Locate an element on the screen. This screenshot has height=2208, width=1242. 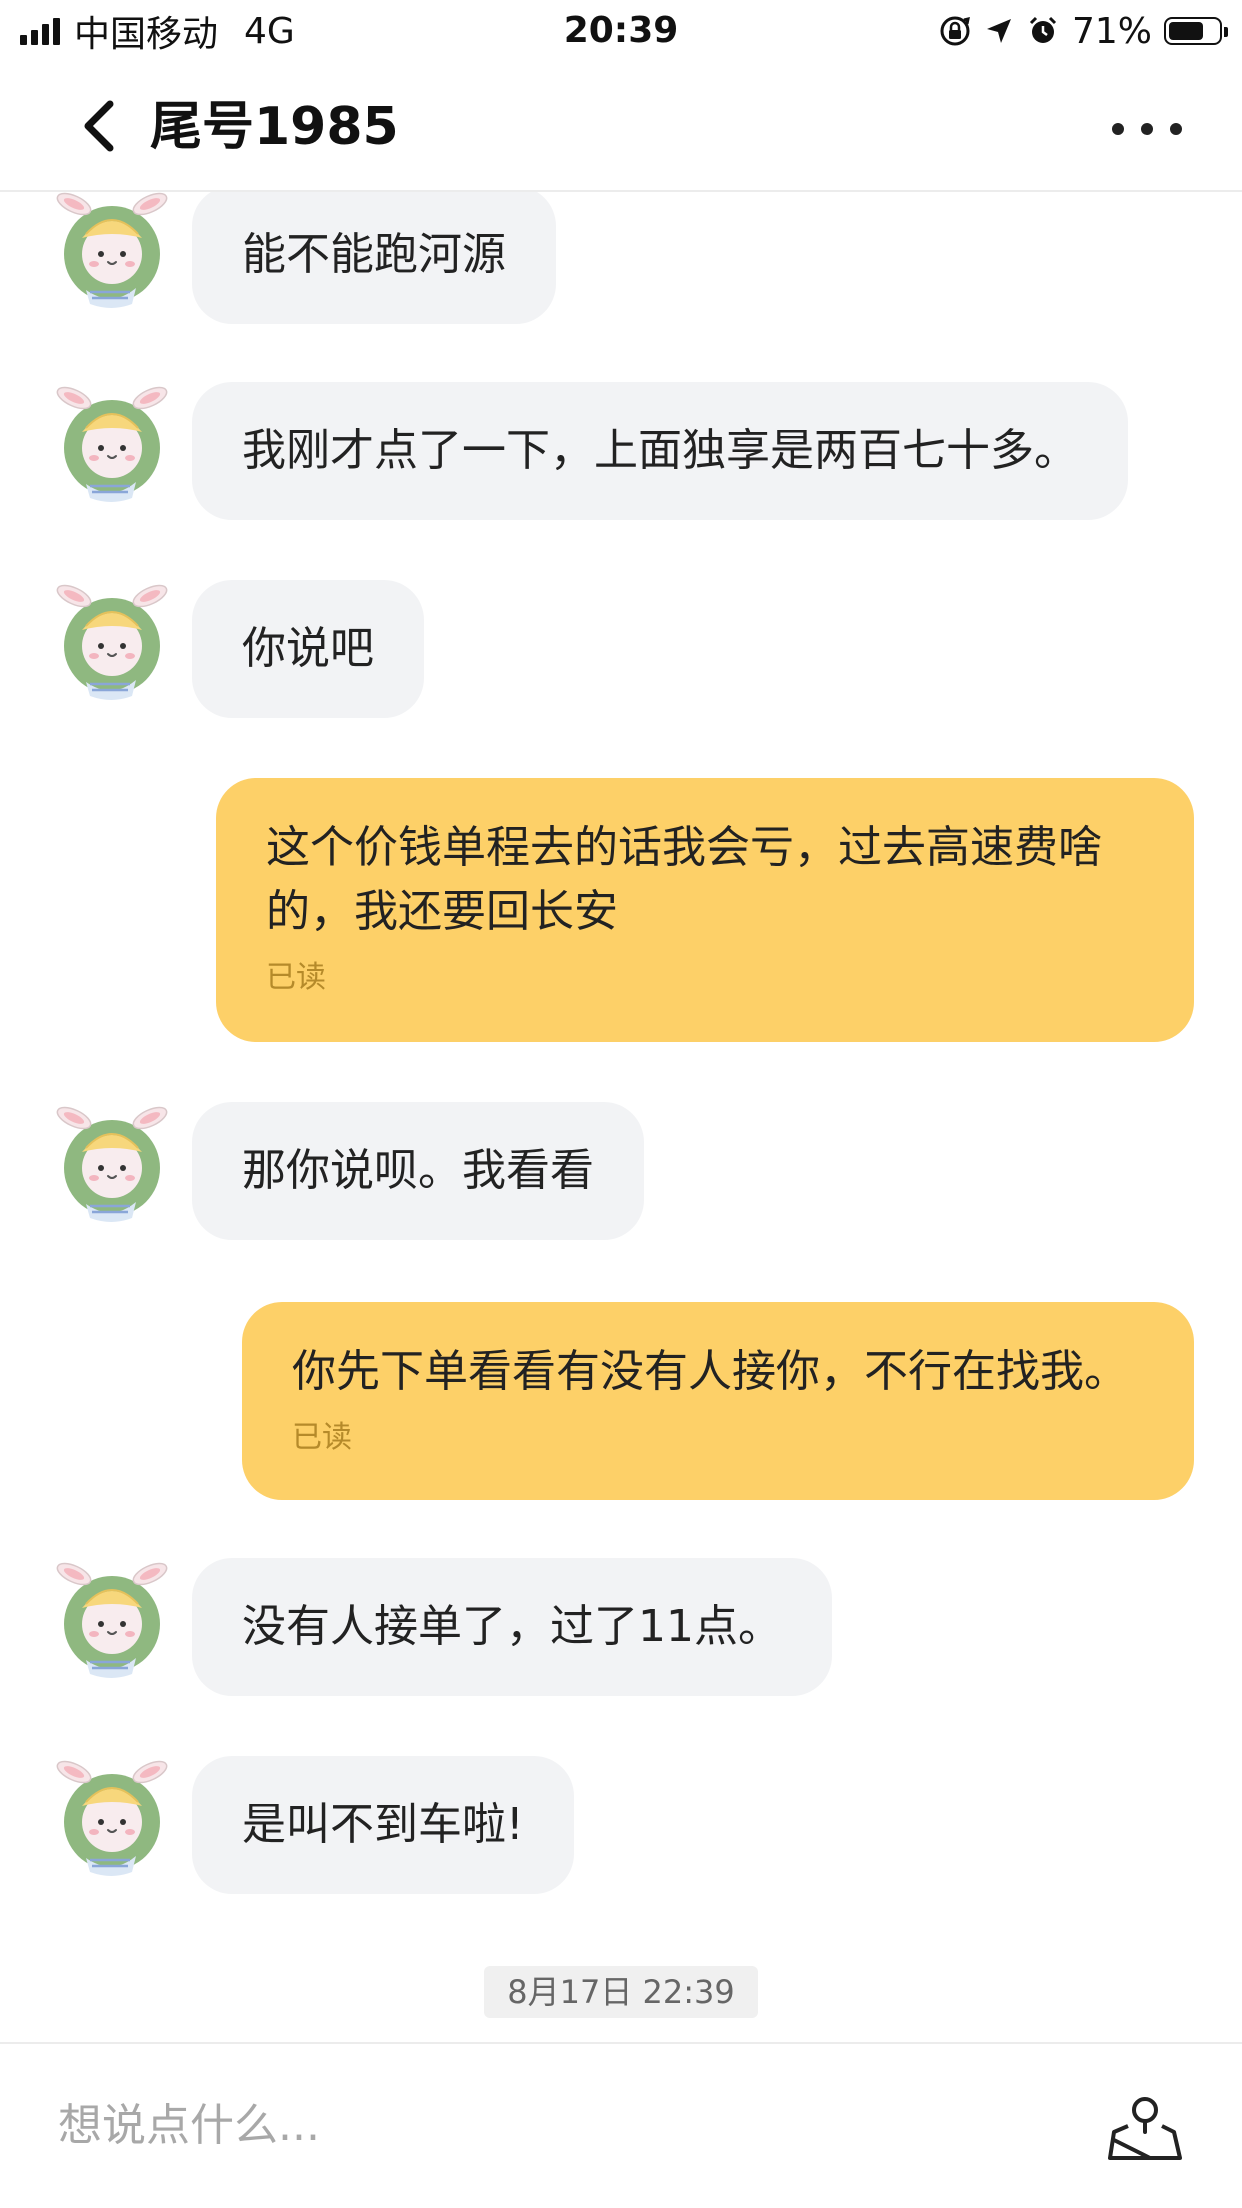
message-text: 是叫不到车啦! is located at coordinates (383, 1824).